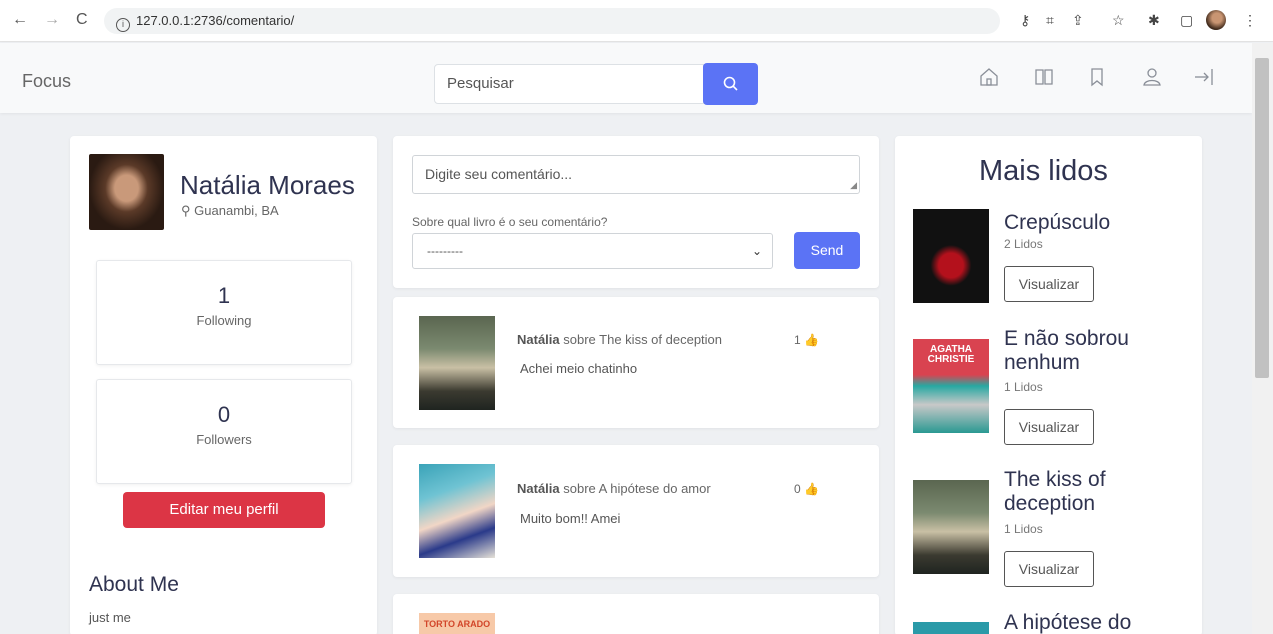  What do you see at coordinates (46, 81) in the screenshot?
I see `brand-logo: Focus` at bounding box center [46, 81].